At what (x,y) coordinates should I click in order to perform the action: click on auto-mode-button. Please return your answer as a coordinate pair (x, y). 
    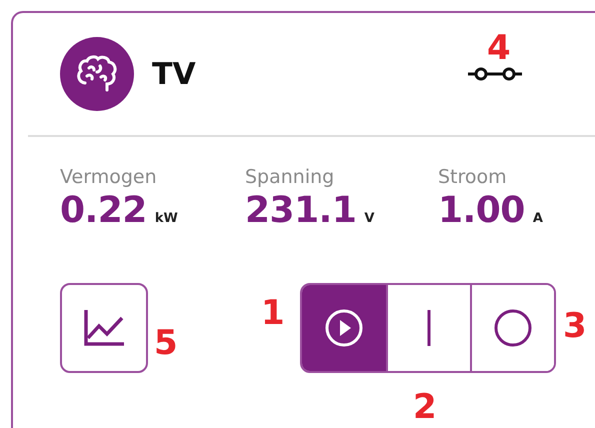
    Looking at the image, I should click on (344, 328).